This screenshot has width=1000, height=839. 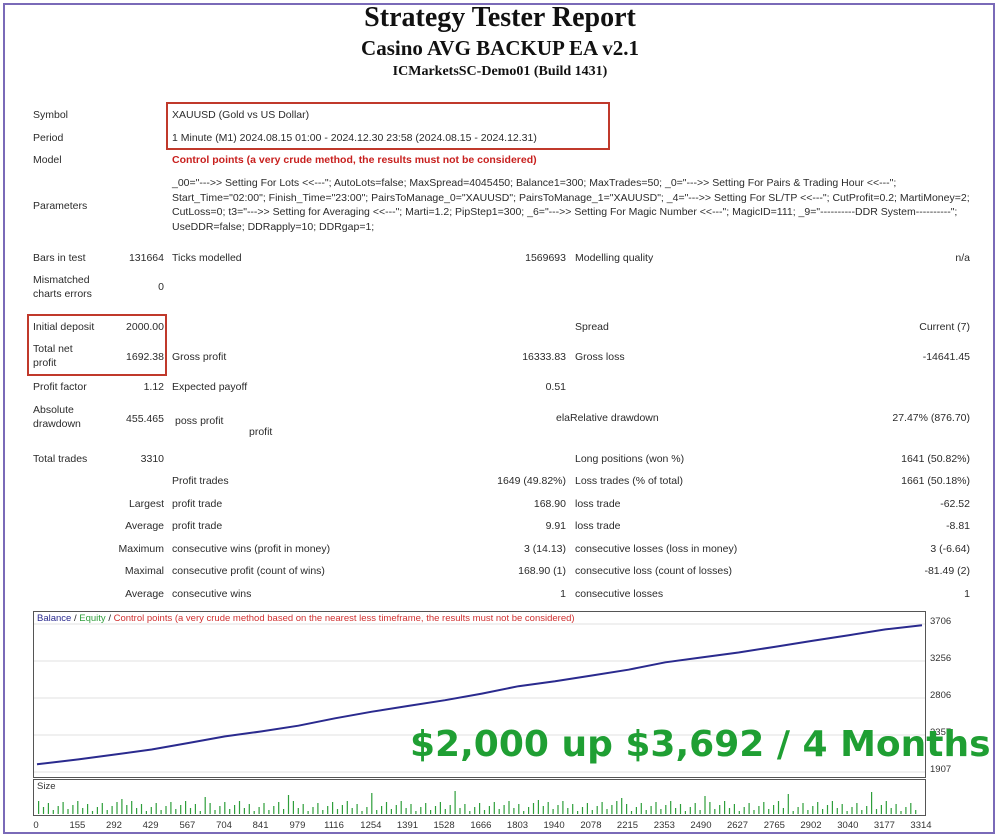 What do you see at coordinates (935, 481) in the screenshot?
I see `loss-trades-value: 1661 (50.18%)` at bounding box center [935, 481].